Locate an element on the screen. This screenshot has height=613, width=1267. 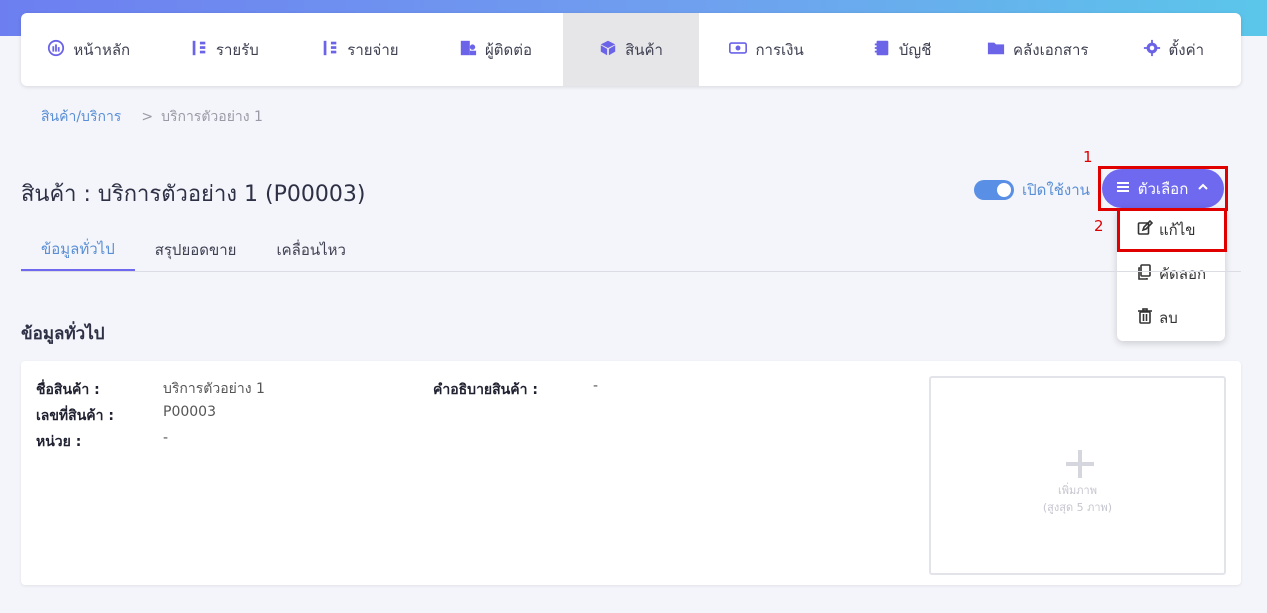
product-code-label: เลขที่สินค้า : is located at coordinates (75, 416).